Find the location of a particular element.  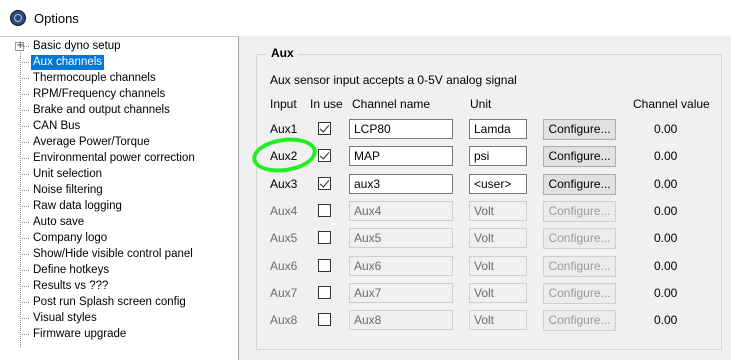

header-channel-value: Channel value is located at coordinates (671, 104).